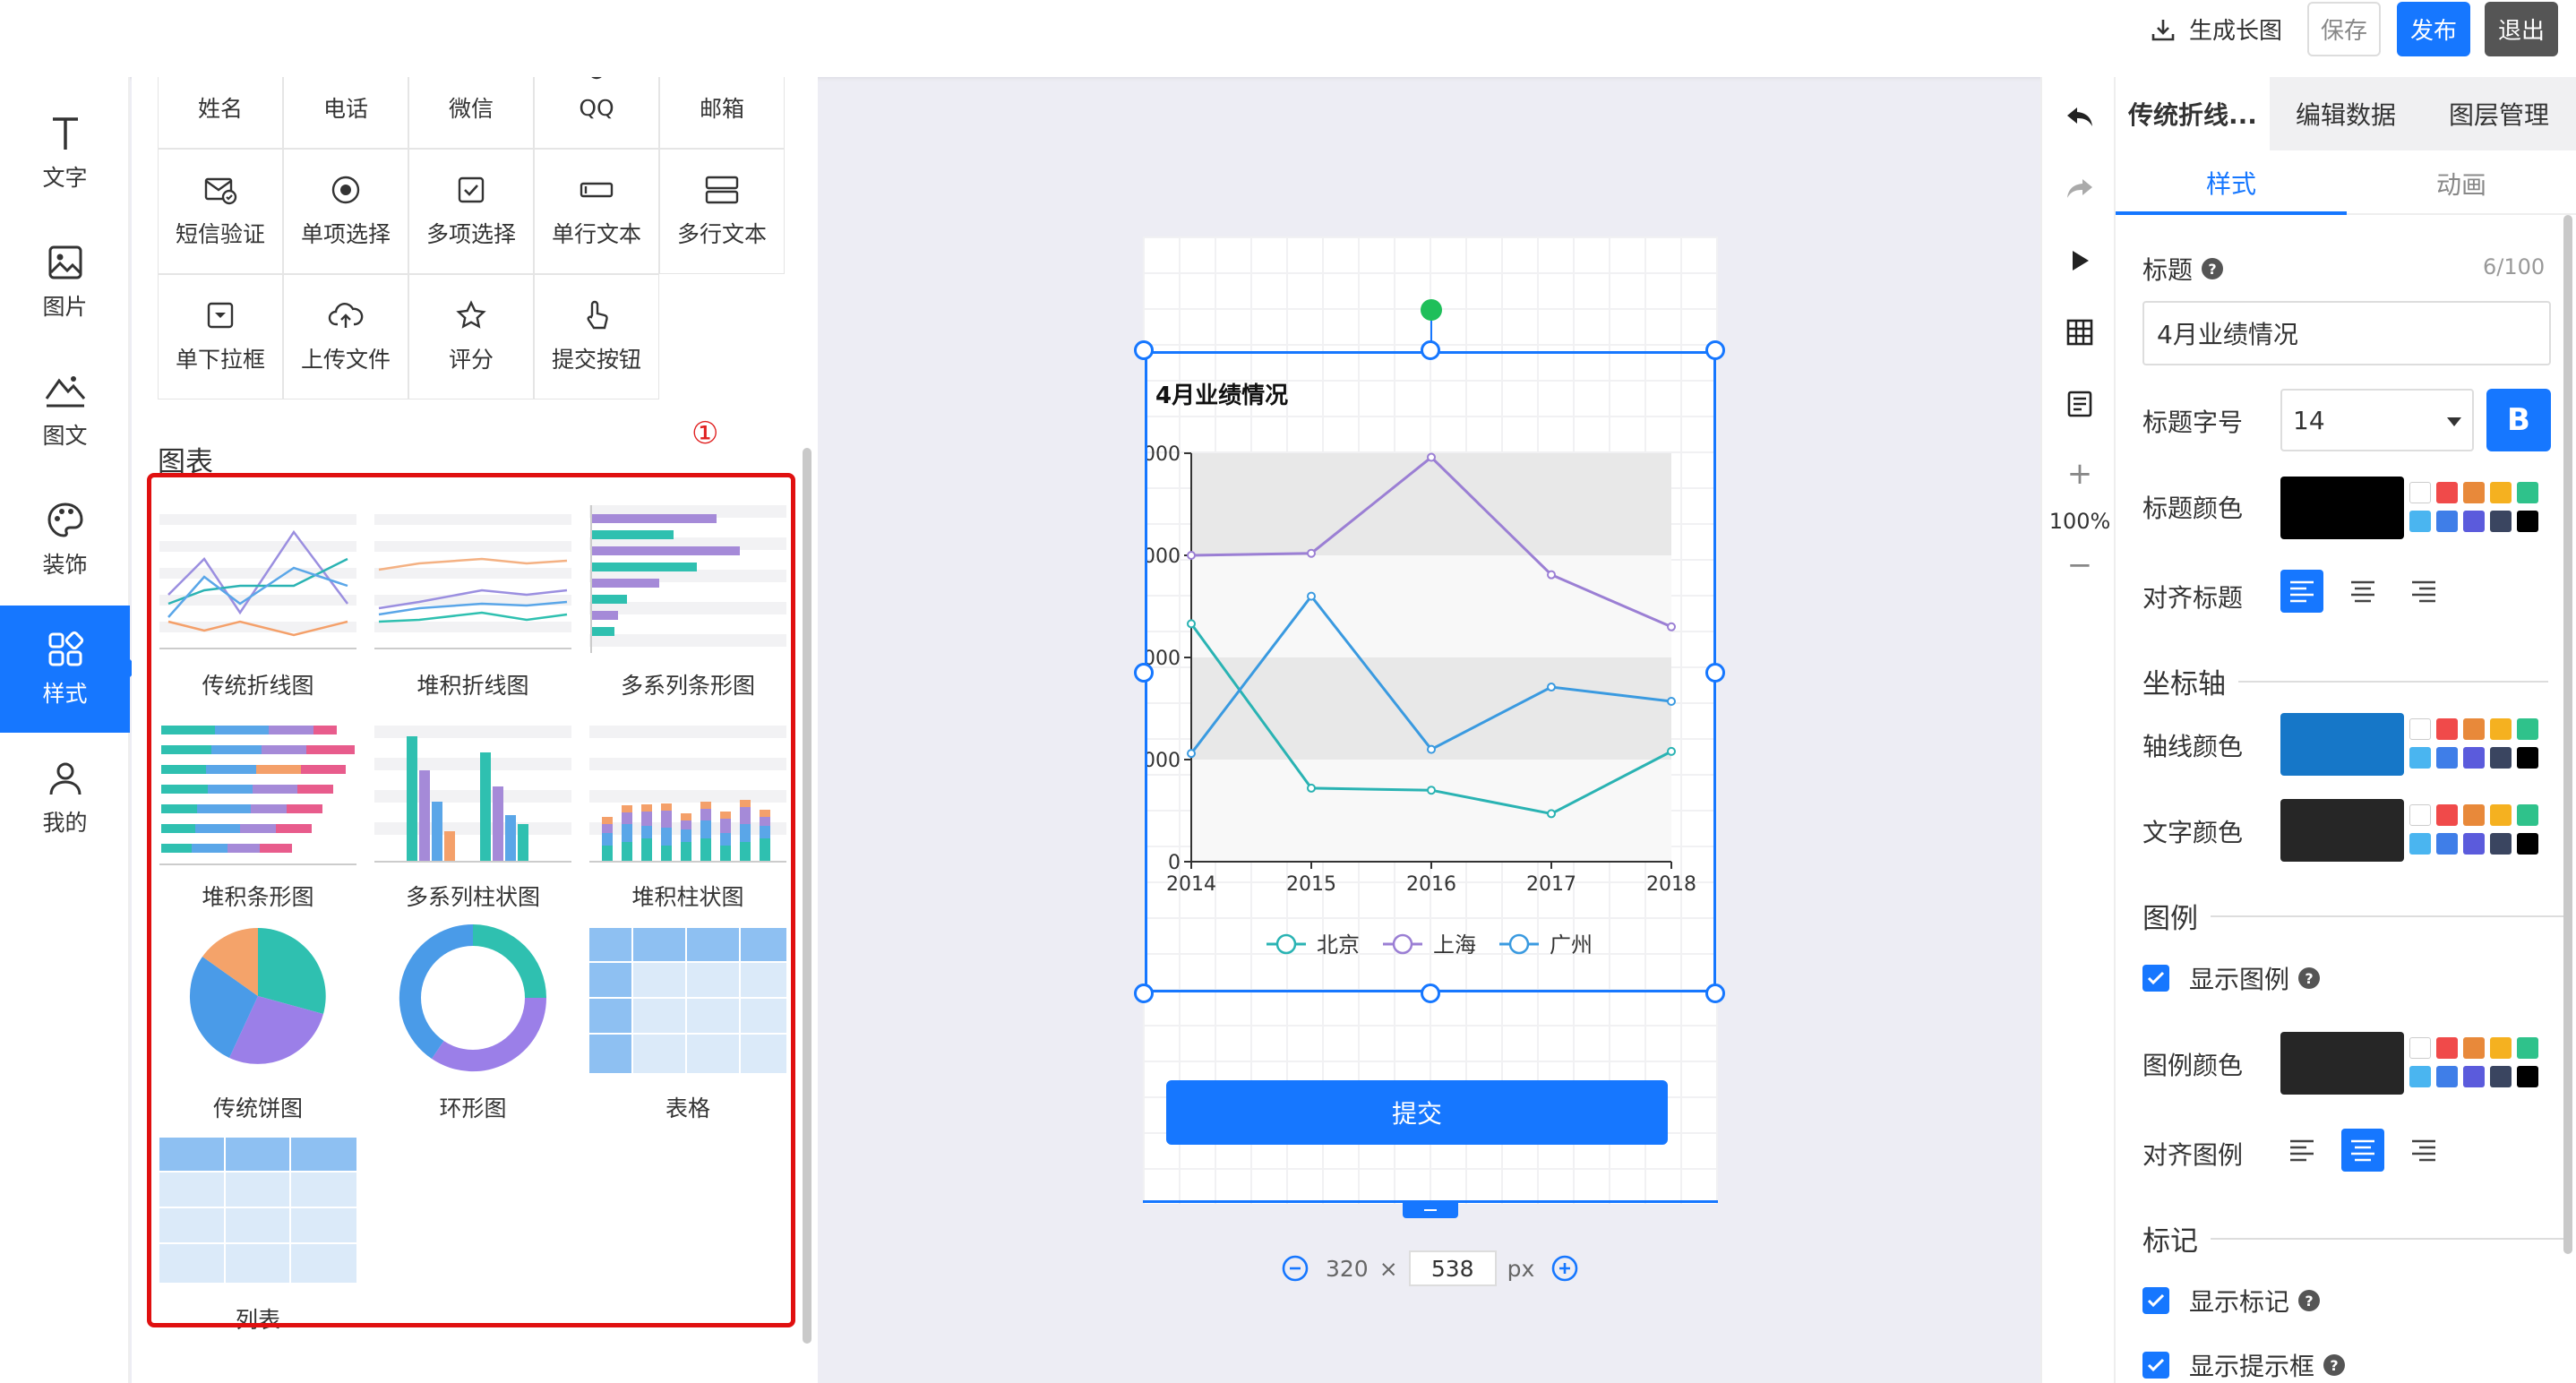  What do you see at coordinates (2344, 29) in the screenshot?
I see `save-button: 保存` at bounding box center [2344, 29].